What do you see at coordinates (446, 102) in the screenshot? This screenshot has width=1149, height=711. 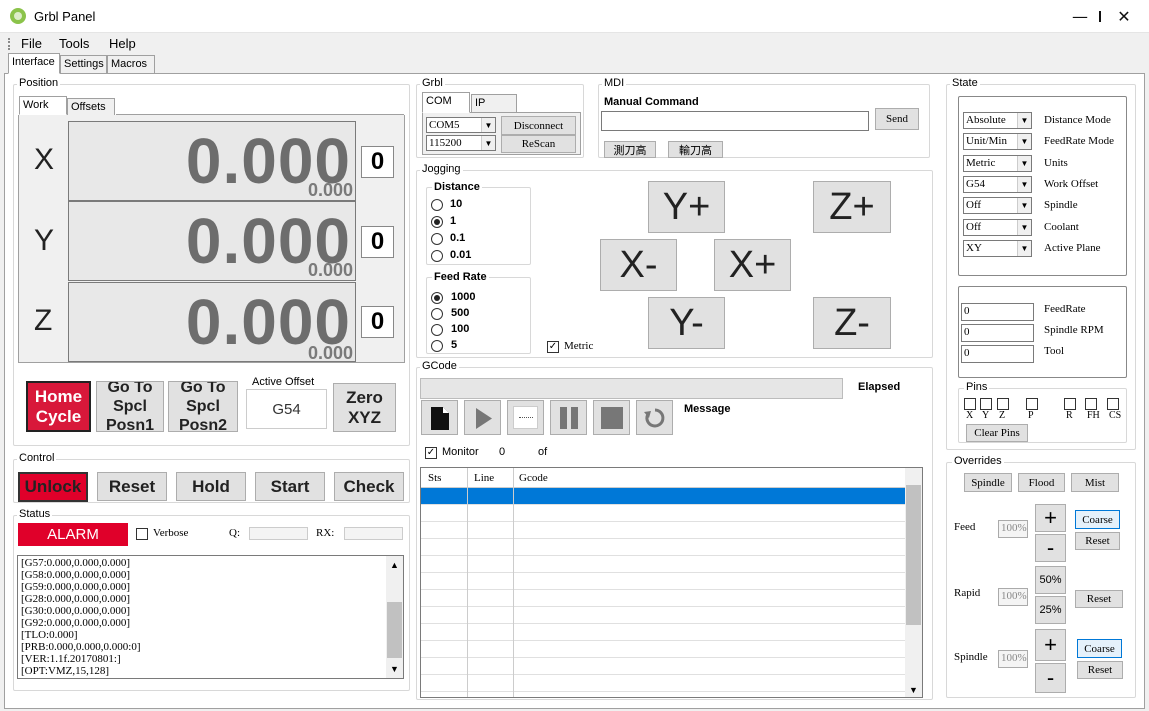 I see `tab-com: COM` at bounding box center [446, 102].